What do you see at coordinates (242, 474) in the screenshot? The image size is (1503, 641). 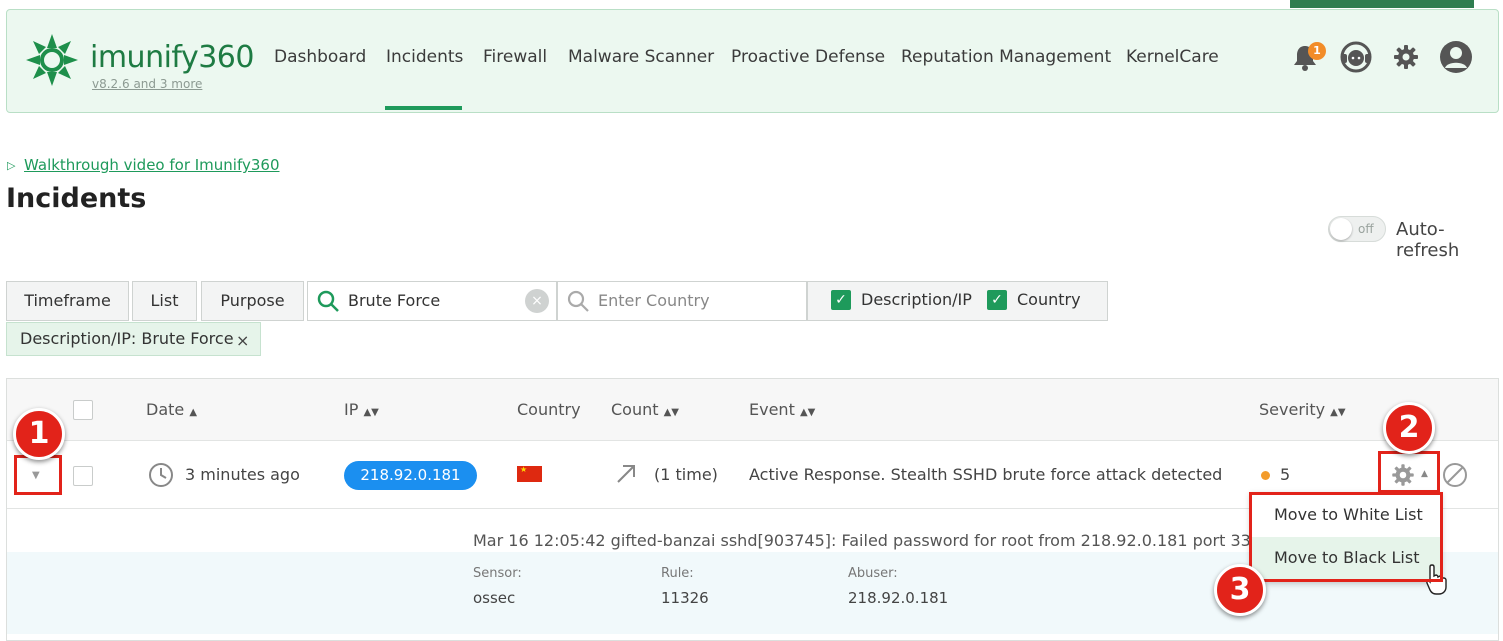 I see `incident-date: 3 minutes ago` at bounding box center [242, 474].